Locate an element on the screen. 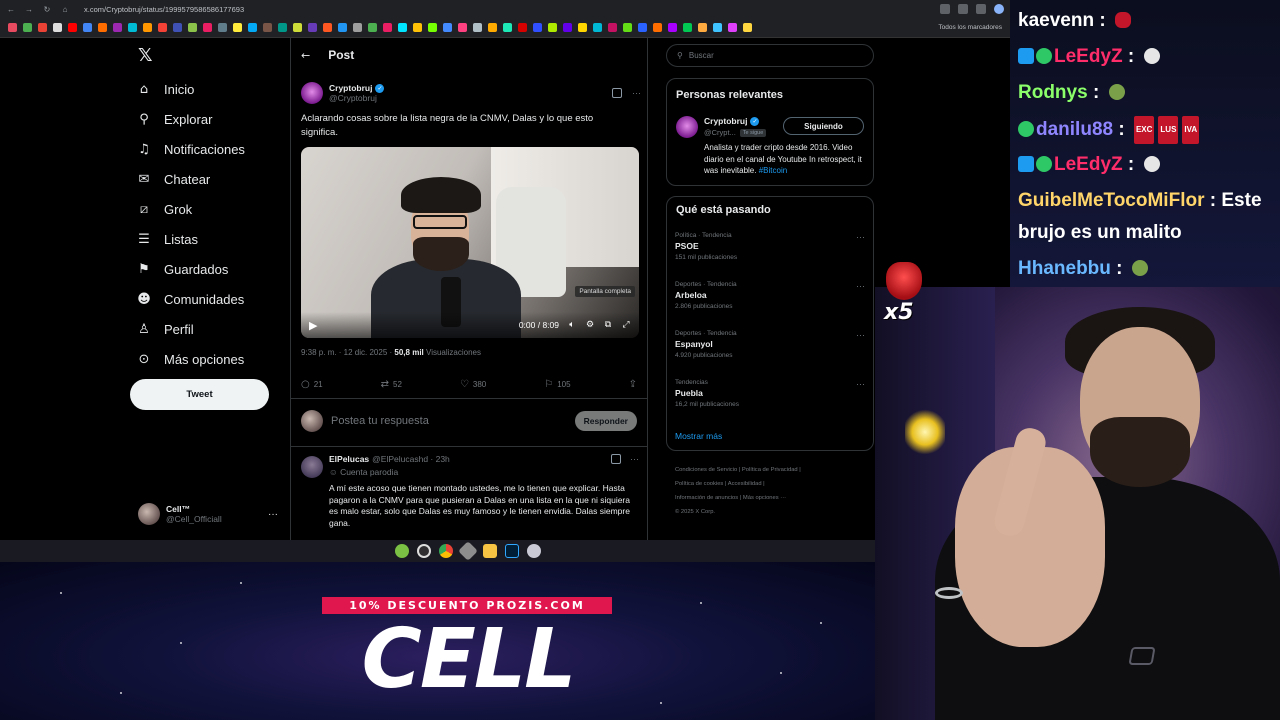 Image resolution: width=1280 pixels, height=720 pixels. obs-icon is located at coordinates (423, 551).